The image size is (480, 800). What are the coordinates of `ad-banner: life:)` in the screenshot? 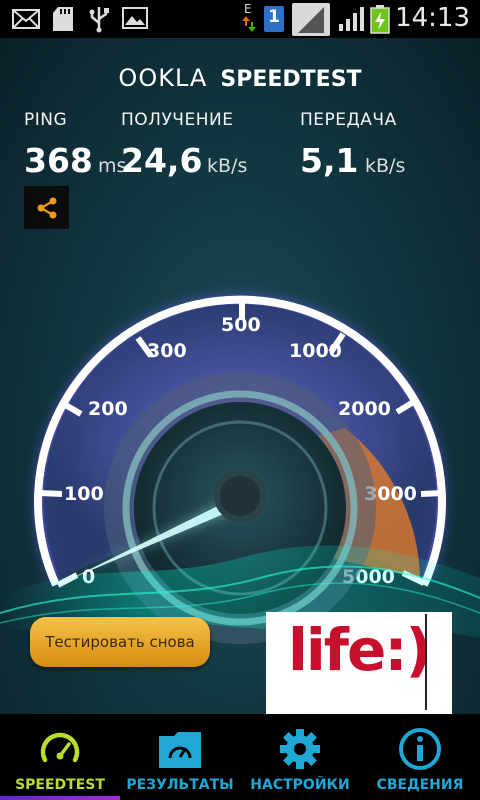 It's located at (359, 663).